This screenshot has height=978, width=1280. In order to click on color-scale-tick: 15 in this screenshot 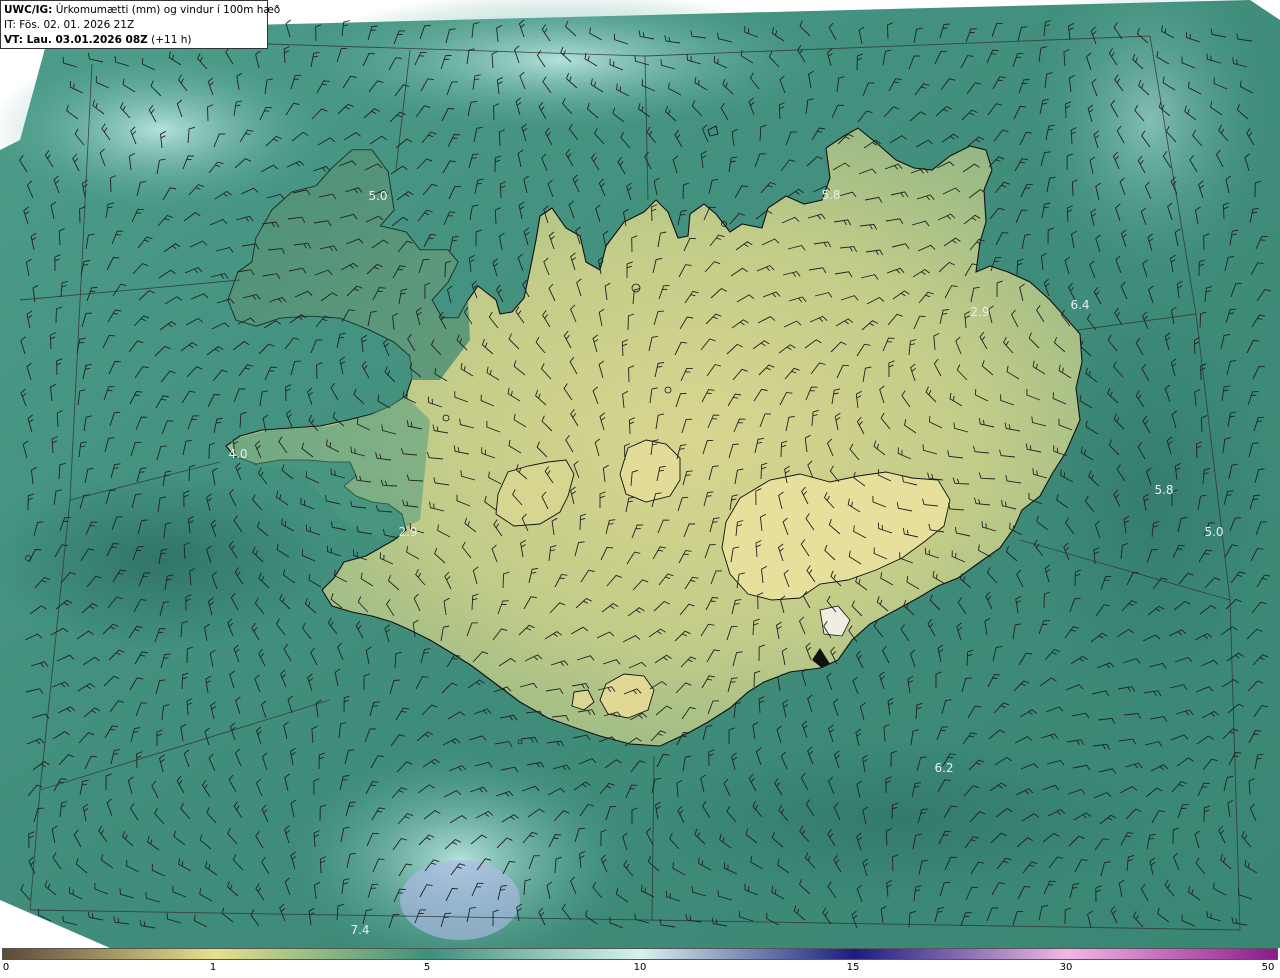, I will do `click(853, 967)`.